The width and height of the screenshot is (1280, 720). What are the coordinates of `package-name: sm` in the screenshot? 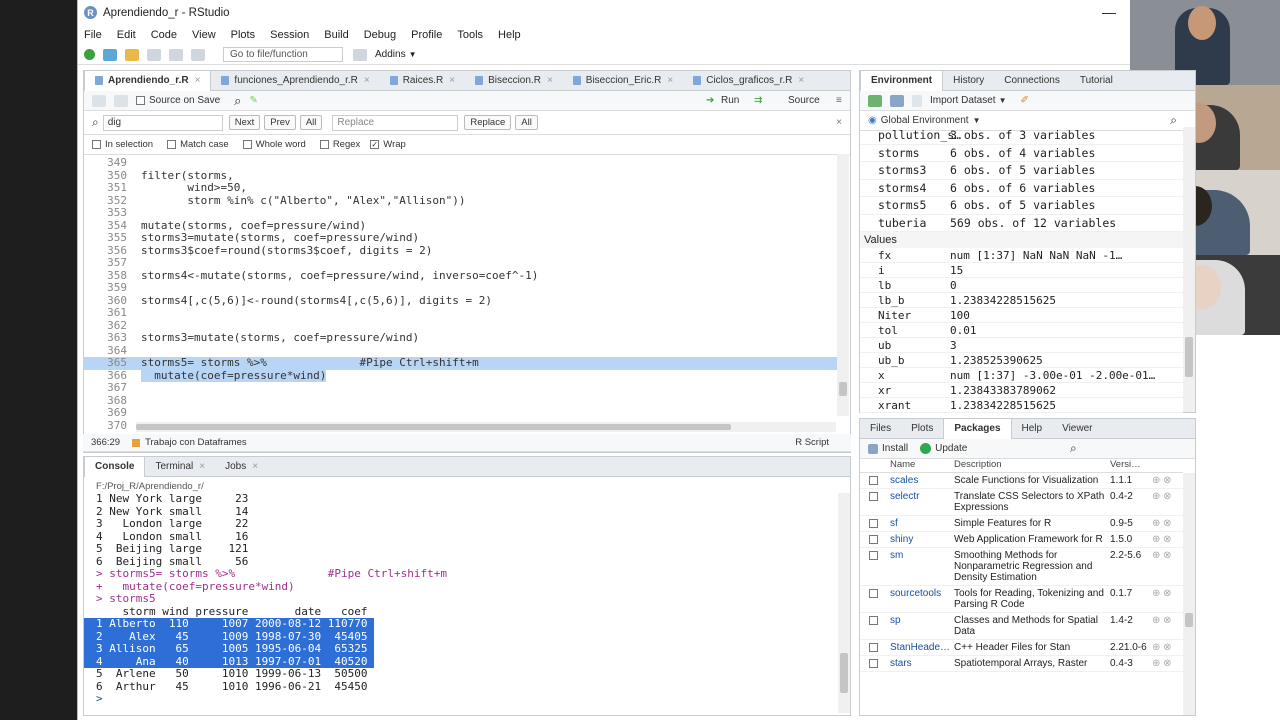 It's located at (922, 566).